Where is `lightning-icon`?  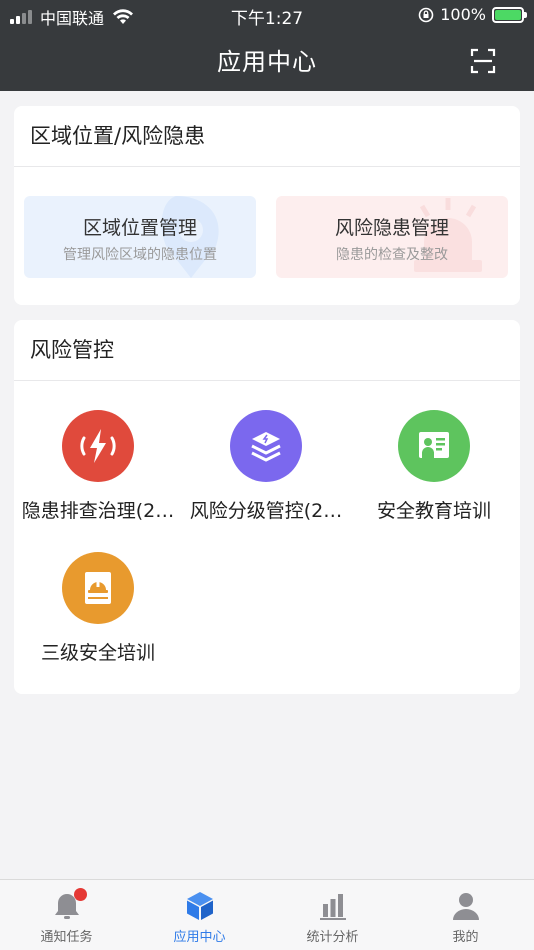 lightning-icon is located at coordinates (98, 446).